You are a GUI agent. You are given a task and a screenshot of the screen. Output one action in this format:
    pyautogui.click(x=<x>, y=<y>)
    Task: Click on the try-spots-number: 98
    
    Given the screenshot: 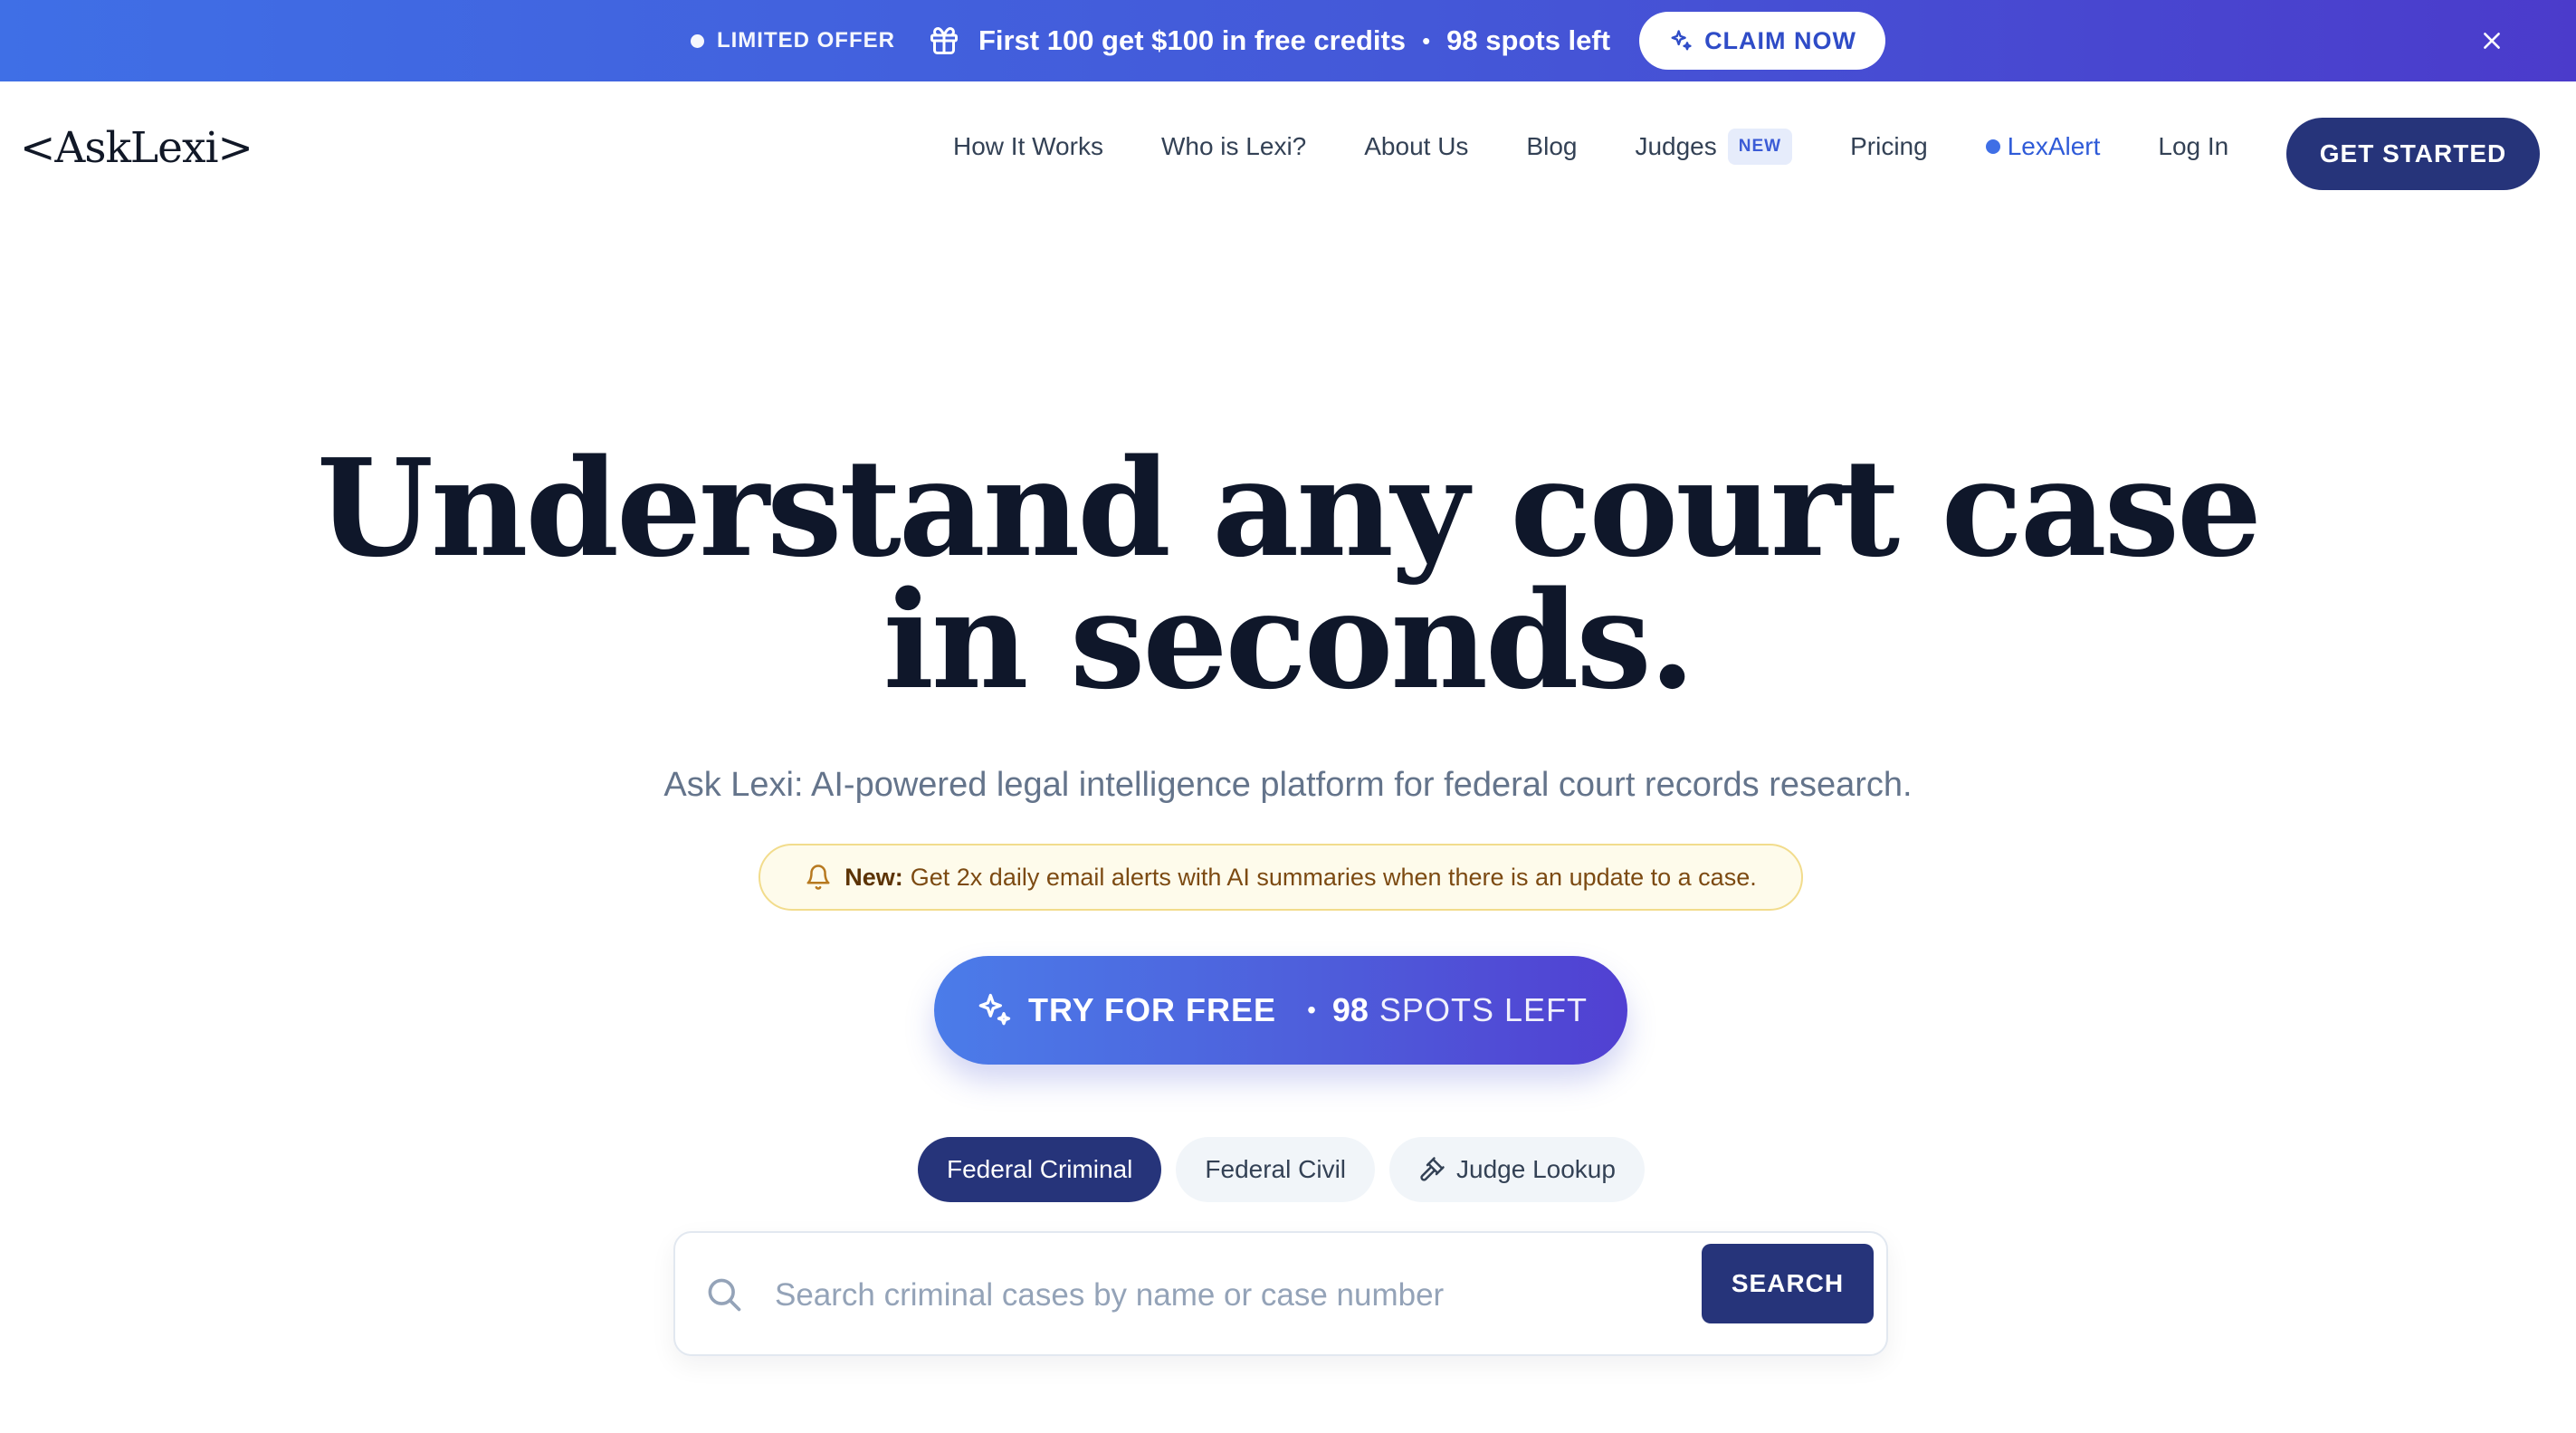 What is the action you would take?
    pyautogui.click(x=1350, y=1009)
    